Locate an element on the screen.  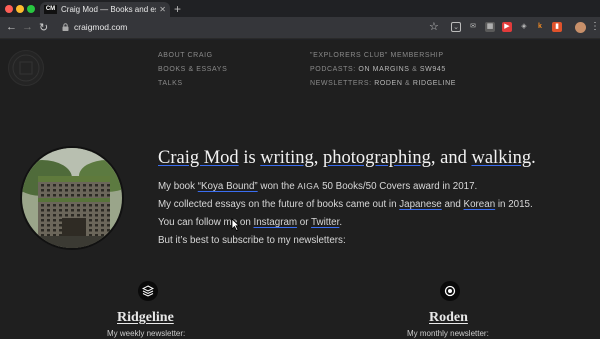
hero-walking-link: walking is located at coordinates (501, 158).